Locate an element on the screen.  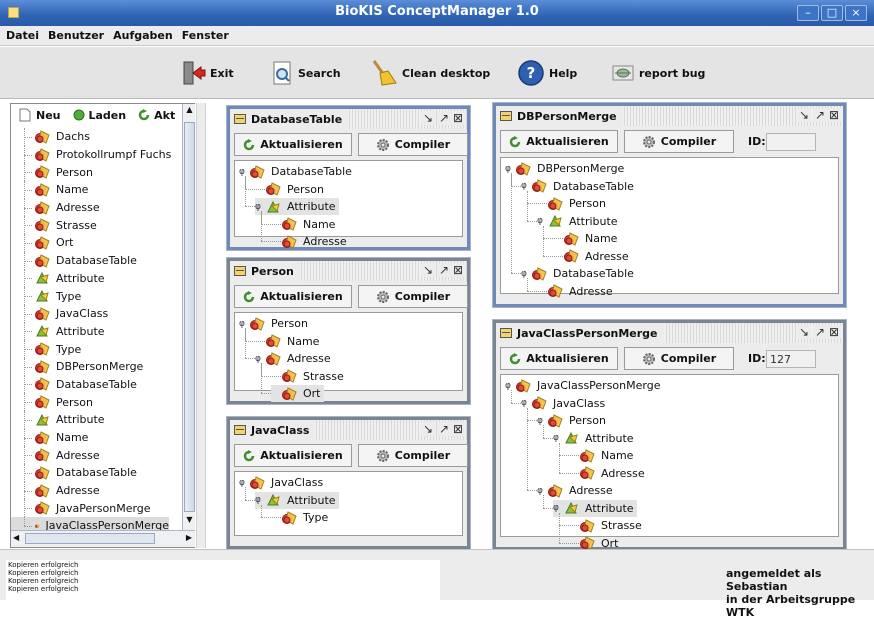
split-divider is located at coordinates (201, 325).